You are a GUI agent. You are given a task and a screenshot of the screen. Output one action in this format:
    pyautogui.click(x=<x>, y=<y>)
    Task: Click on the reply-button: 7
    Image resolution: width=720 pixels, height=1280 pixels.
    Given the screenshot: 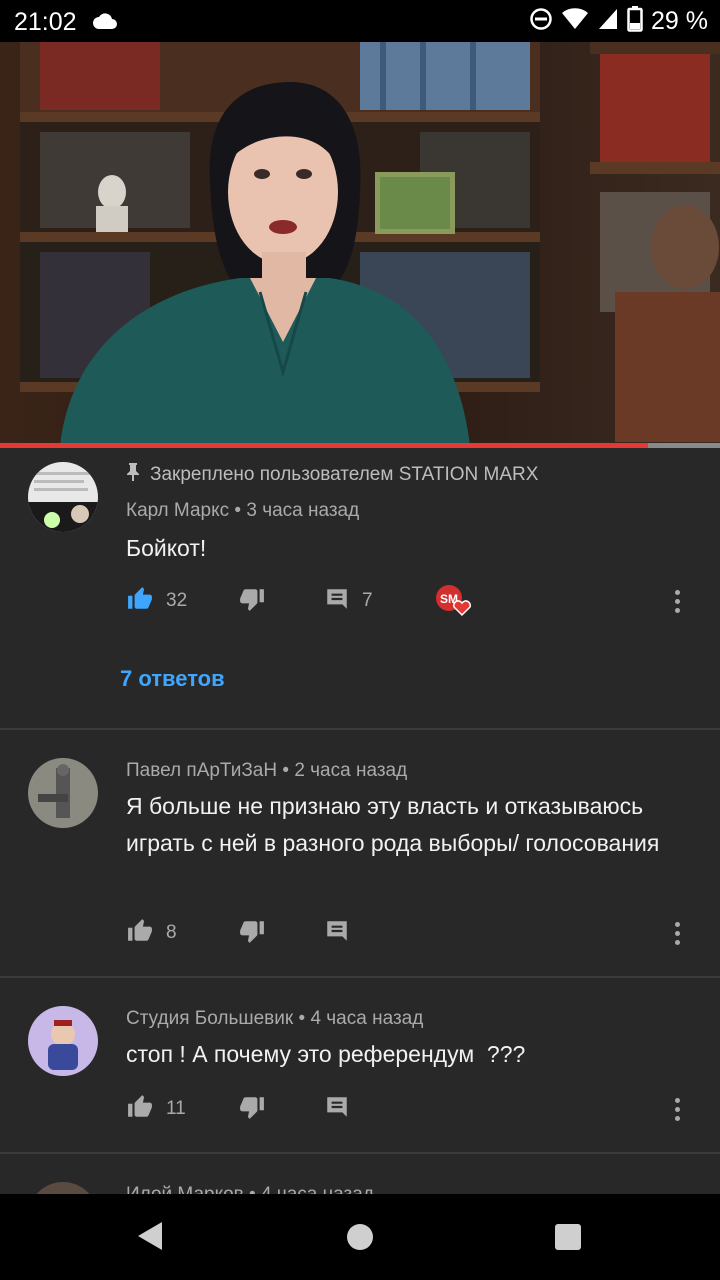 What is the action you would take?
    pyautogui.click(x=348, y=601)
    